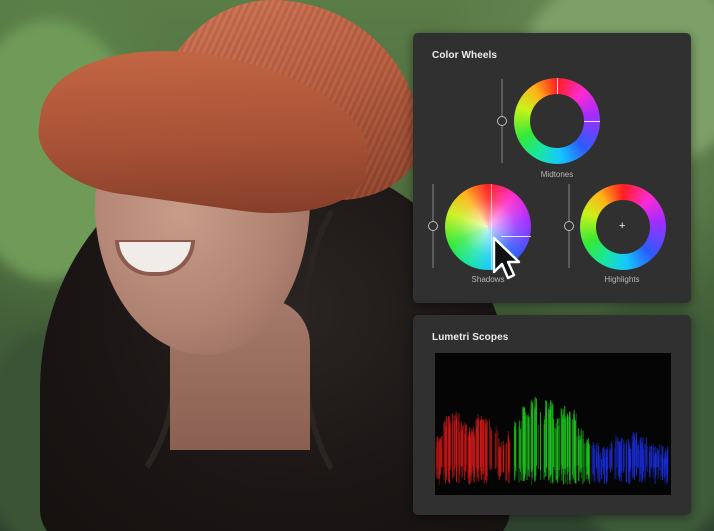 The image size is (714, 531). What do you see at coordinates (622, 279) in the screenshot?
I see `highlights-label: Highlights` at bounding box center [622, 279].